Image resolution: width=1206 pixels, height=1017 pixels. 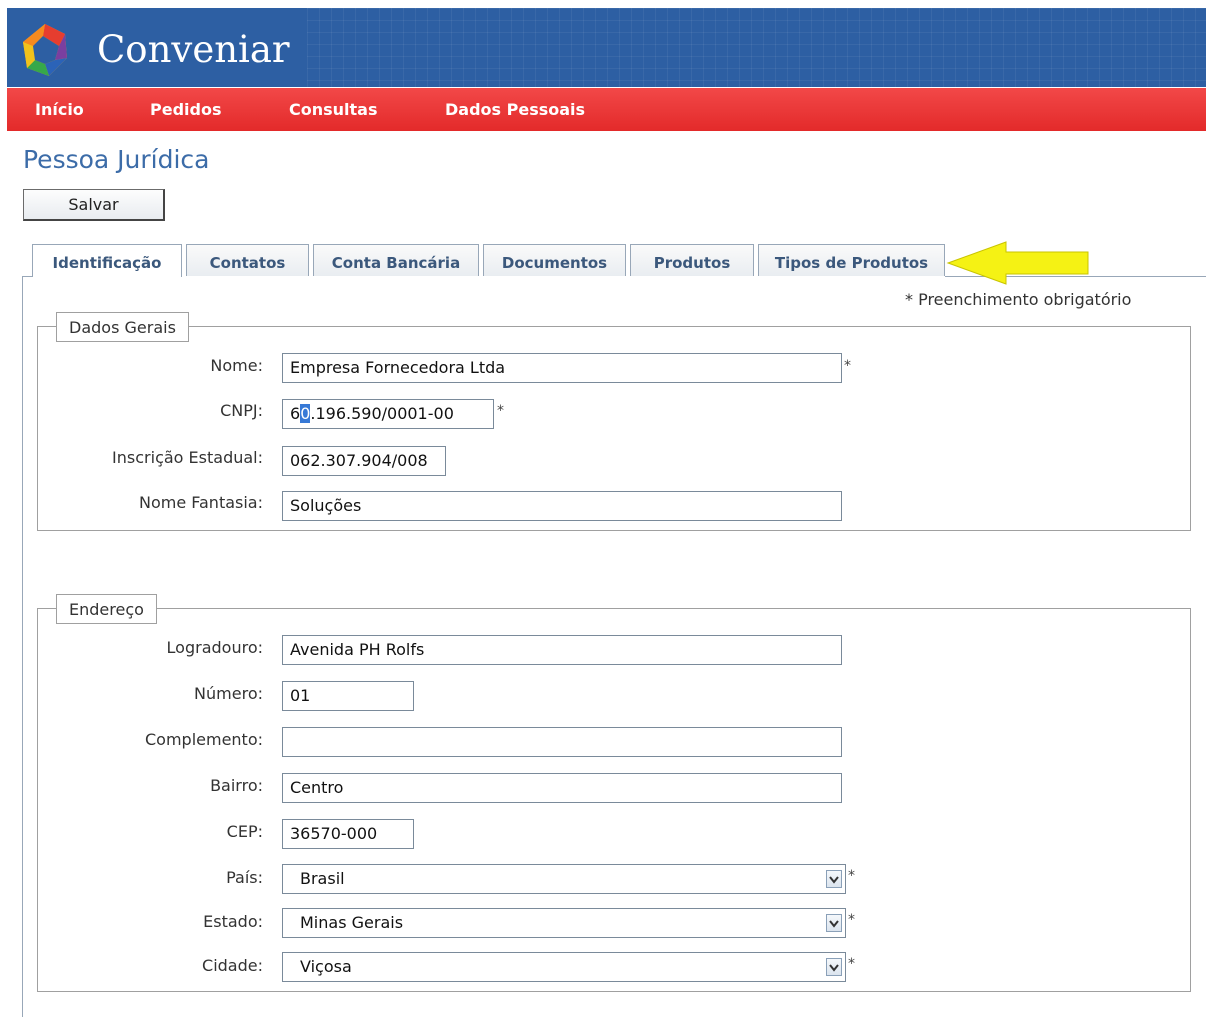 I want to click on cnpj-value-rest: .196.590/0001-00, so click(x=382, y=413).